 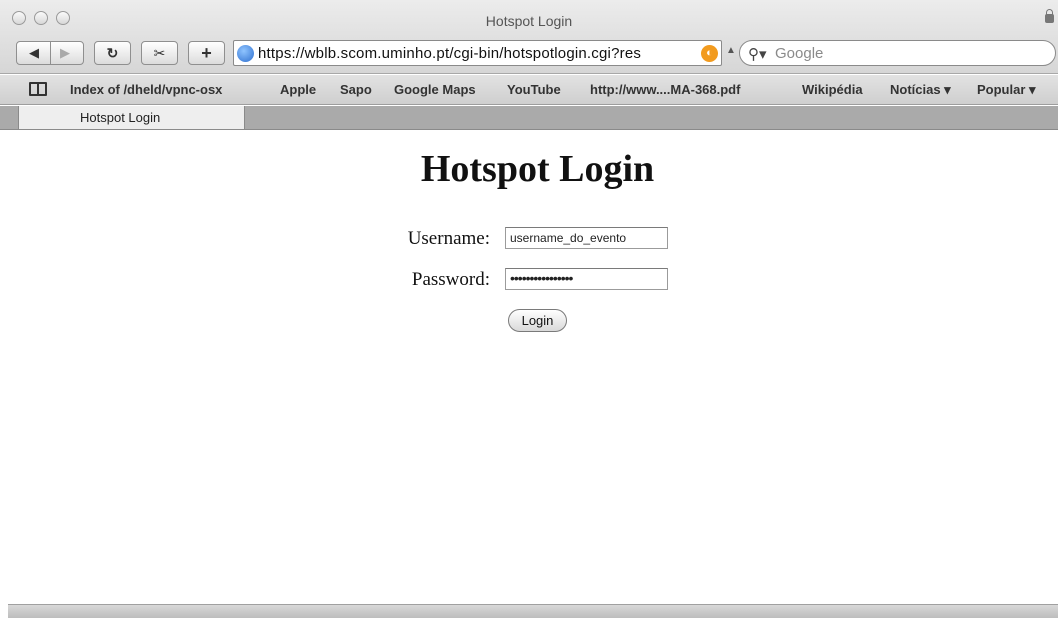 I want to click on tab-bar: Hotspot Login, so click(x=529, y=118).